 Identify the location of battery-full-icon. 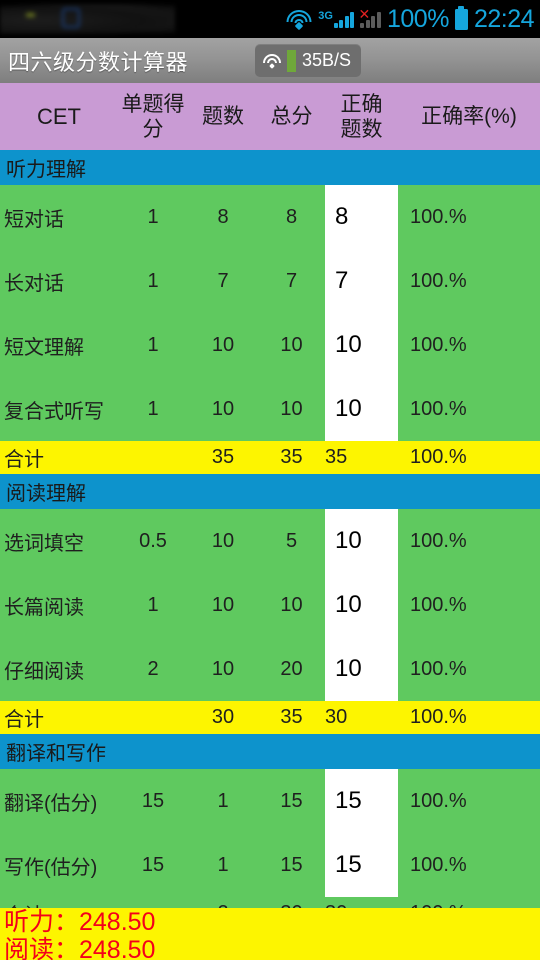
(461, 19).